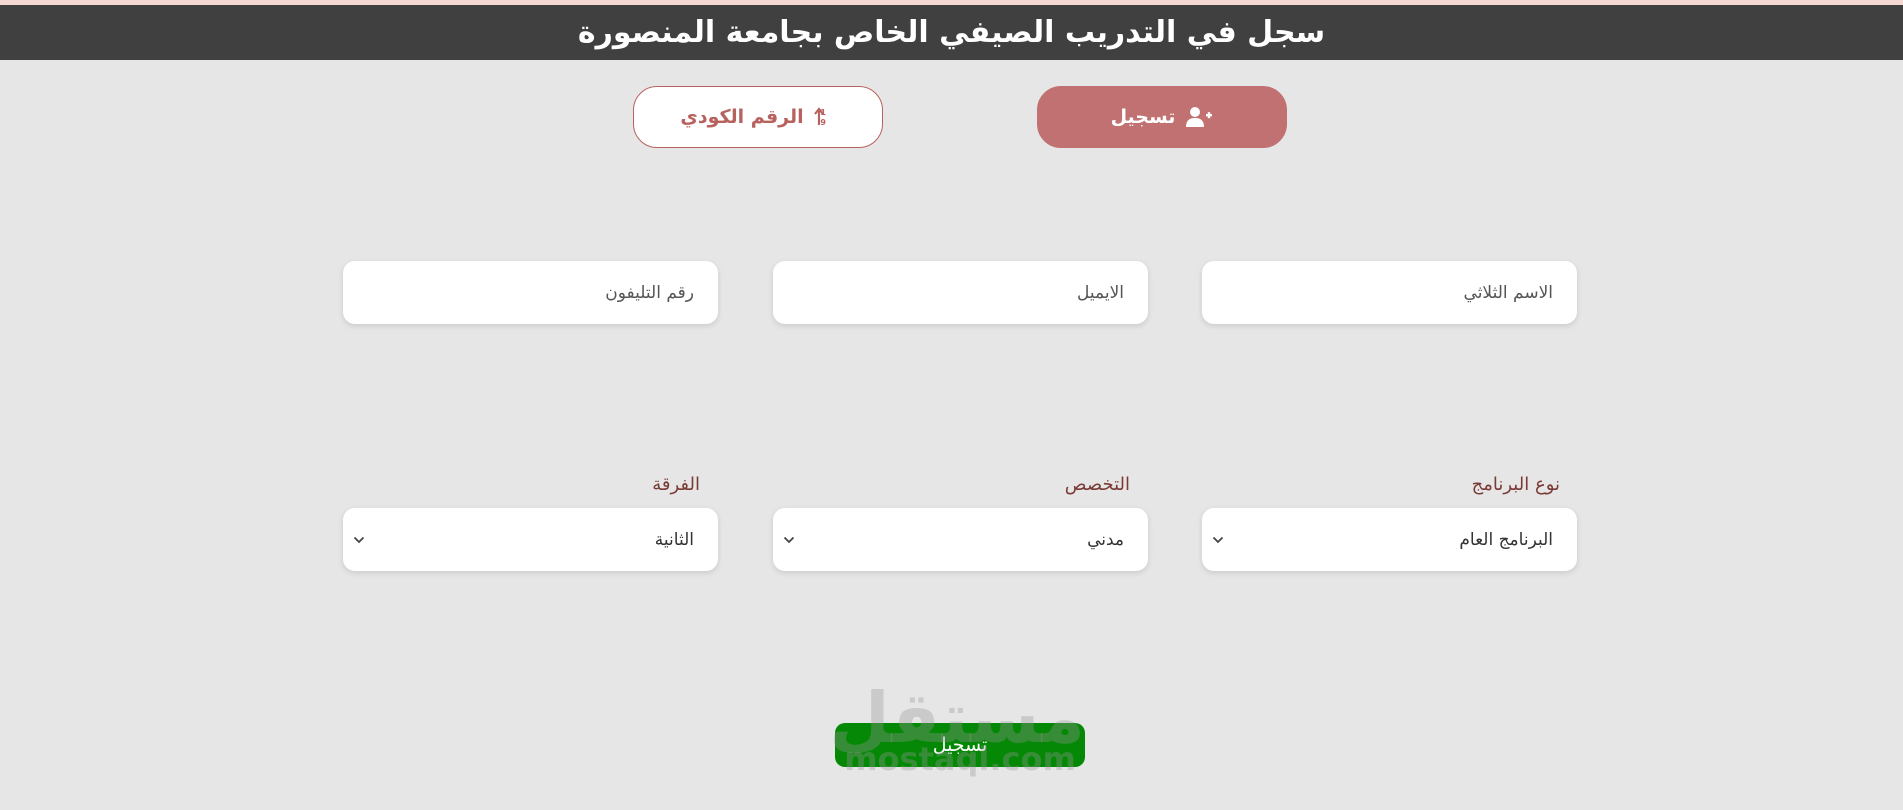  I want to click on program-type-label: نوع البرنامج, so click(1515, 484).